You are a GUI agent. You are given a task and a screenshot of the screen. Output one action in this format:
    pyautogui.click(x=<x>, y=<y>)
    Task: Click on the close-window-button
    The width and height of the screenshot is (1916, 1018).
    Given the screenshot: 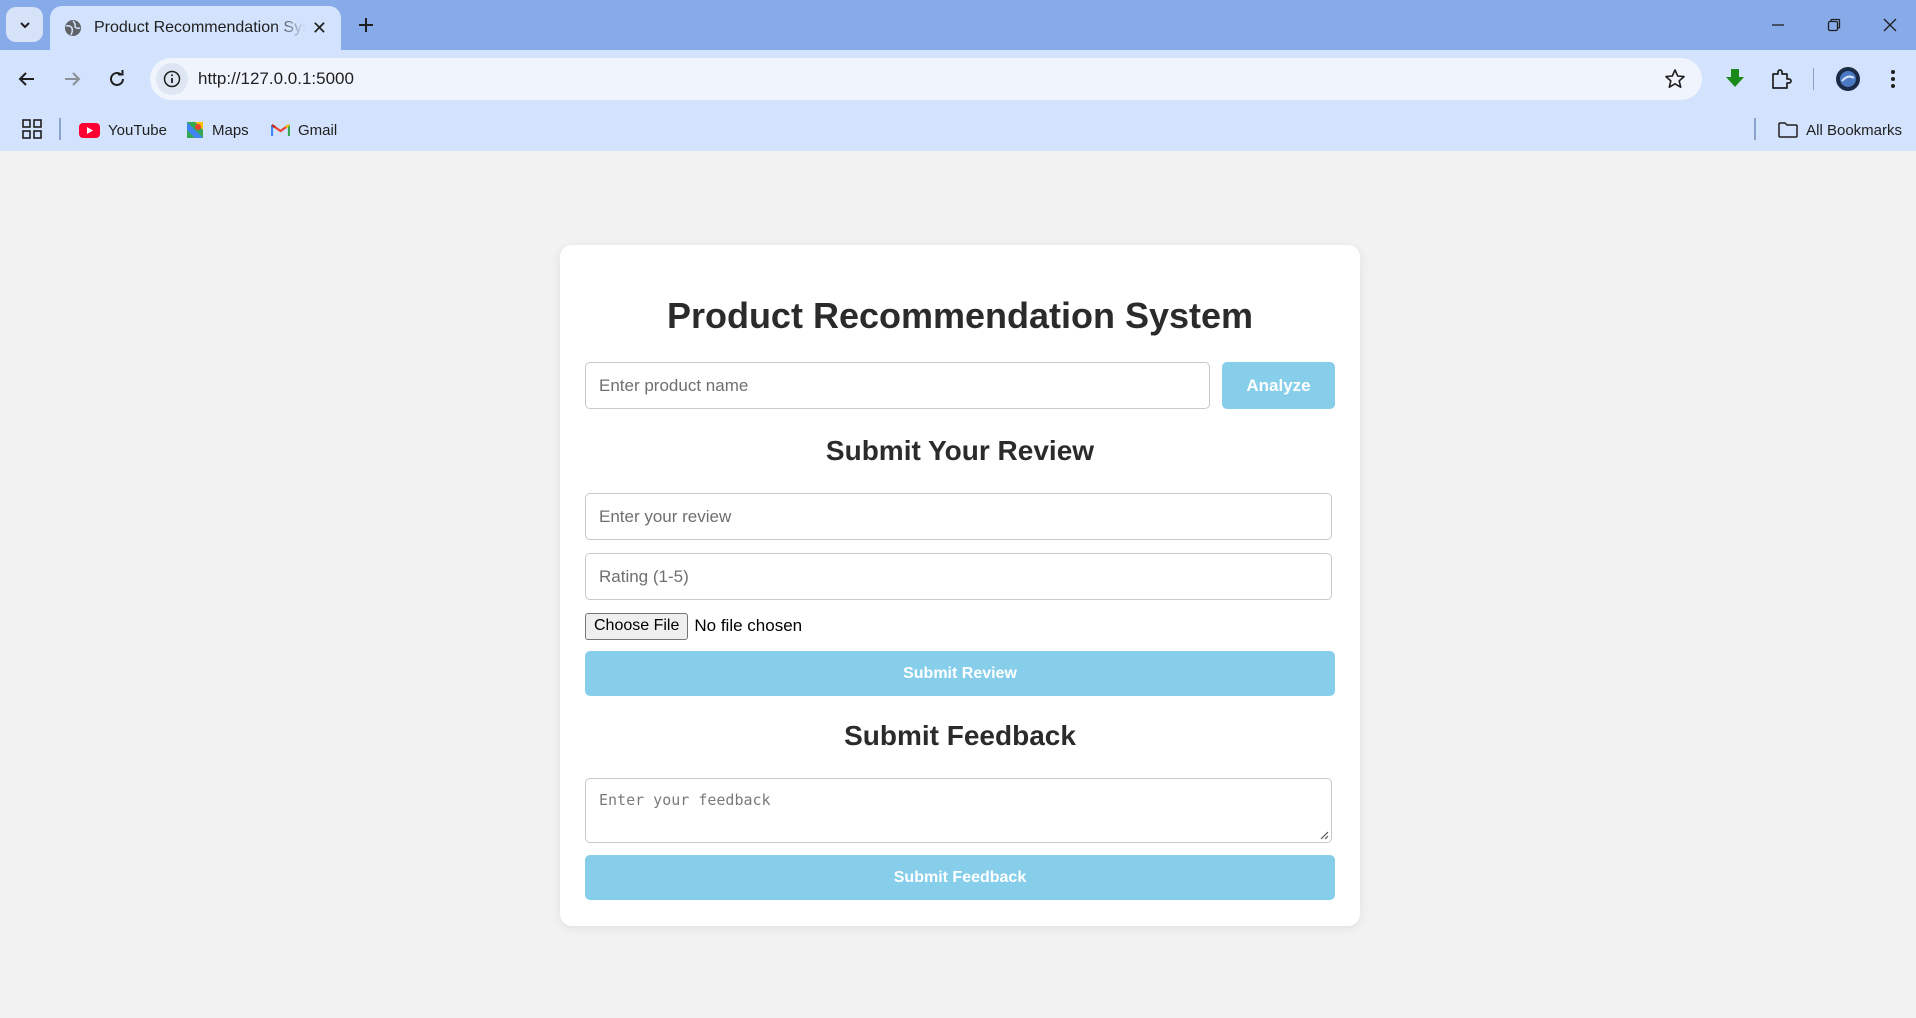 What is the action you would take?
    pyautogui.click(x=1889, y=25)
    